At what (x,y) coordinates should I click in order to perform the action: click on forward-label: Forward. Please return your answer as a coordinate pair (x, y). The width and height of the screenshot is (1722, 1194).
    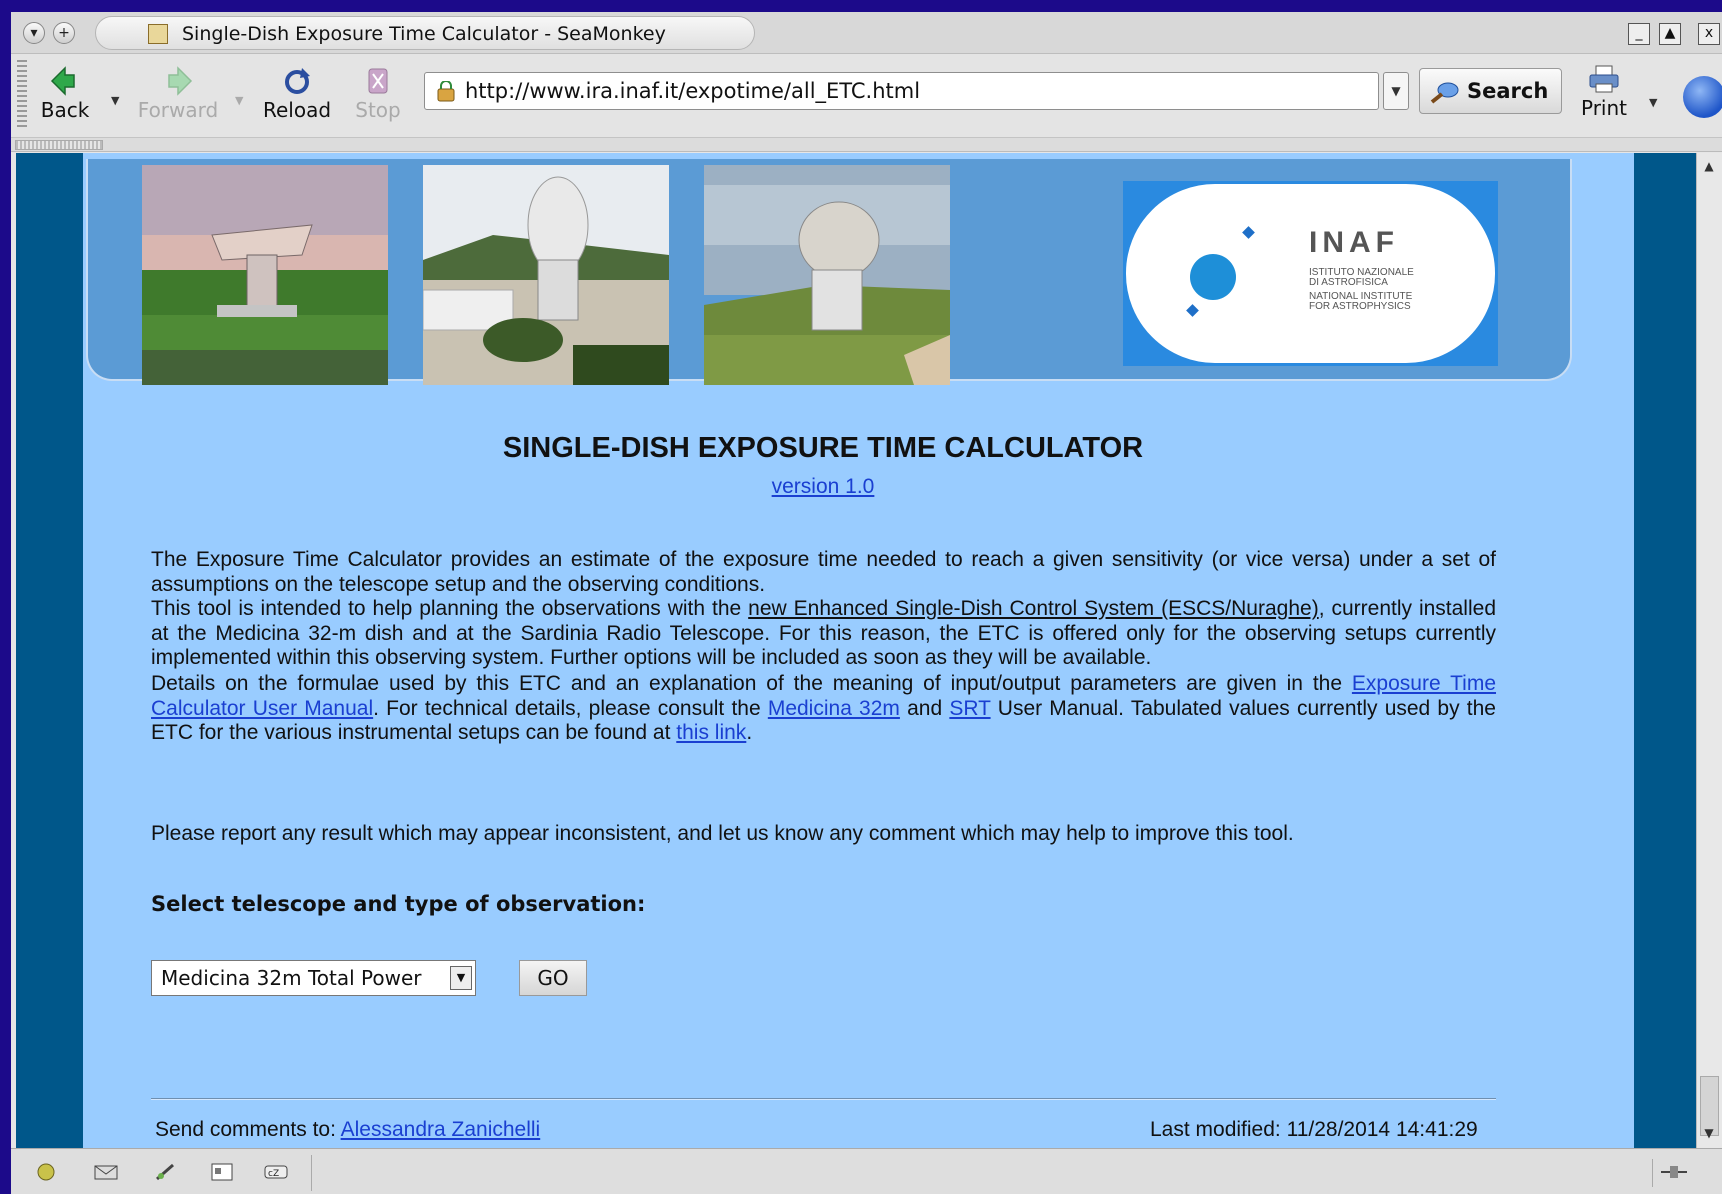
    Looking at the image, I should click on (178, 110).